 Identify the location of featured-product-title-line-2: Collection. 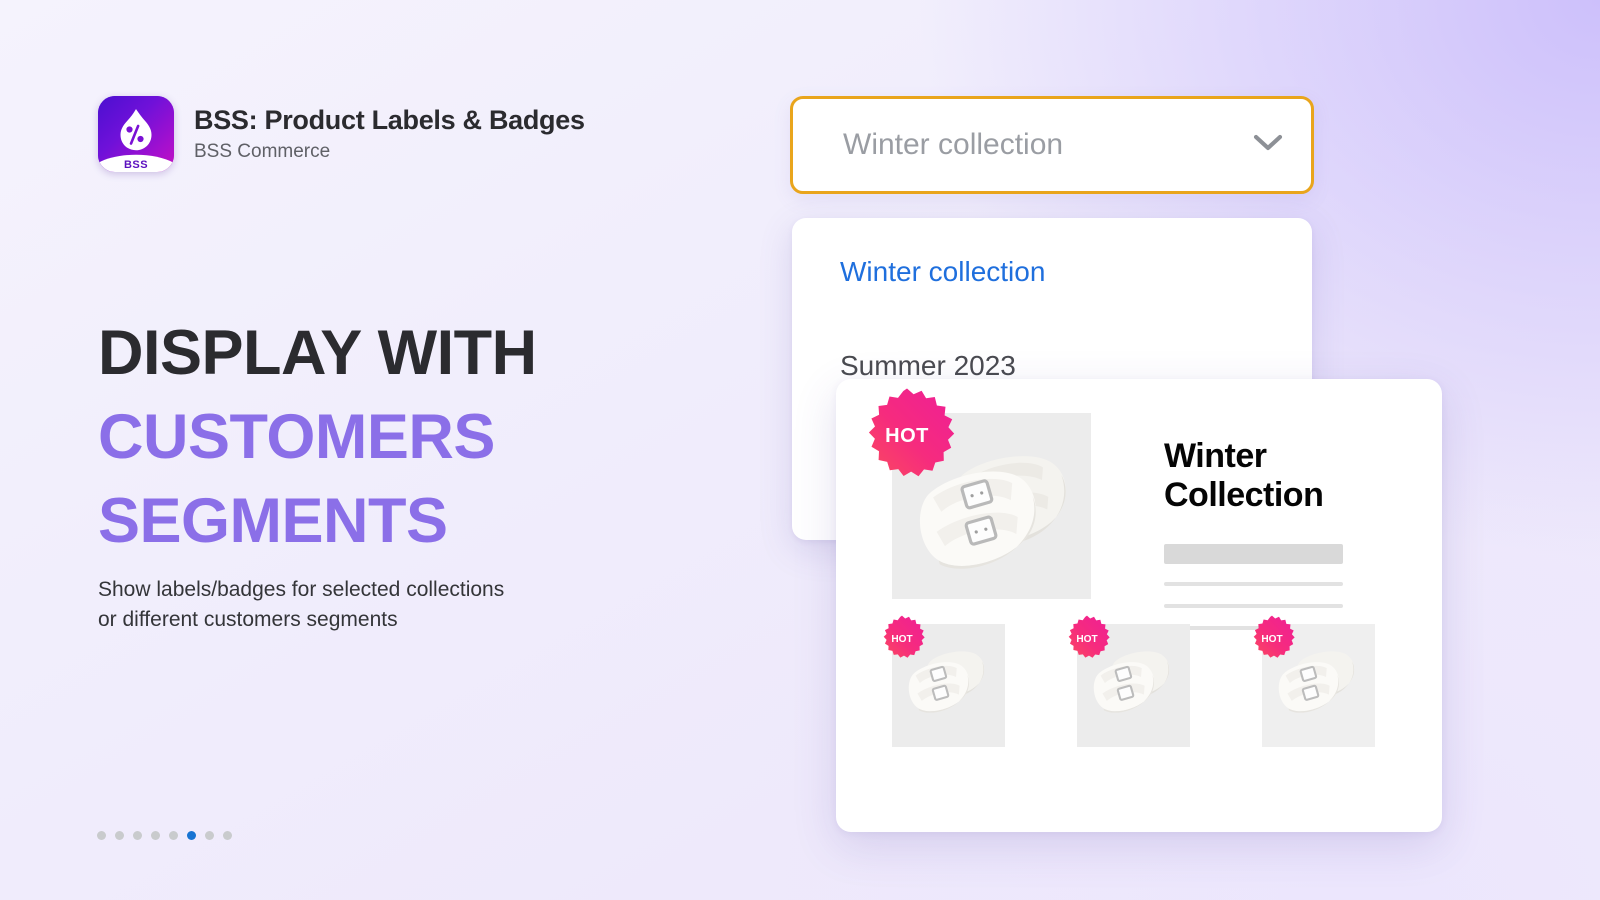
(1244, 495).